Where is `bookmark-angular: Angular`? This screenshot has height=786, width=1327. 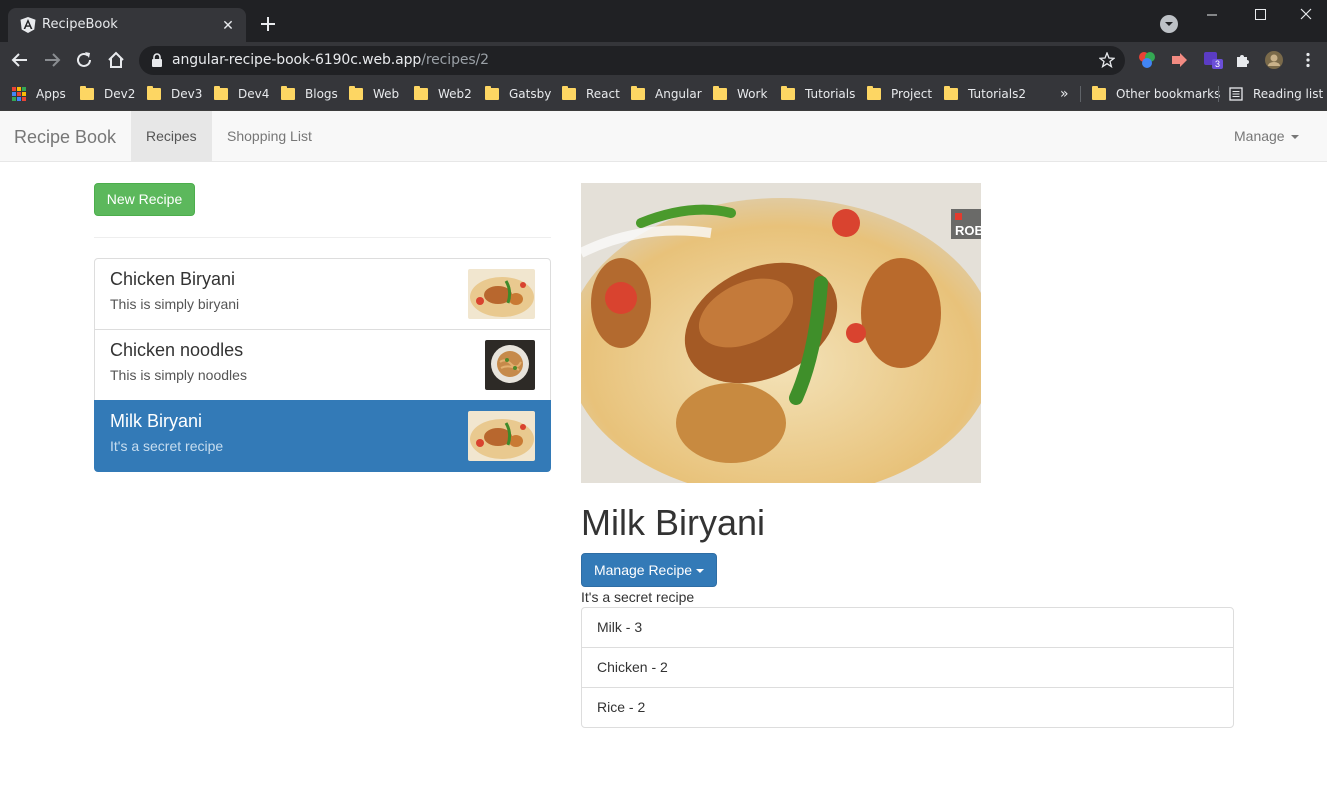 bookmark-angular: Angular is located at coordinates (666, 94).